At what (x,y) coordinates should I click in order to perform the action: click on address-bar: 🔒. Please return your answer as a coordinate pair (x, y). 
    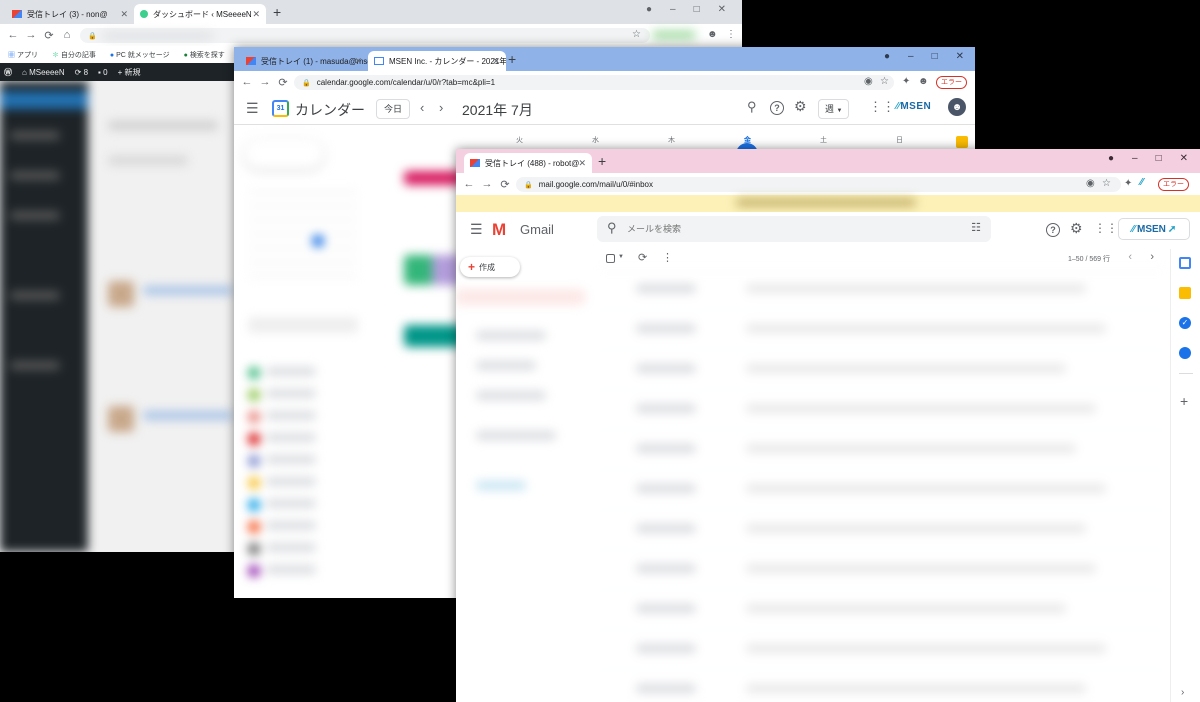
    Looking at the image, I should click on (365, 35).